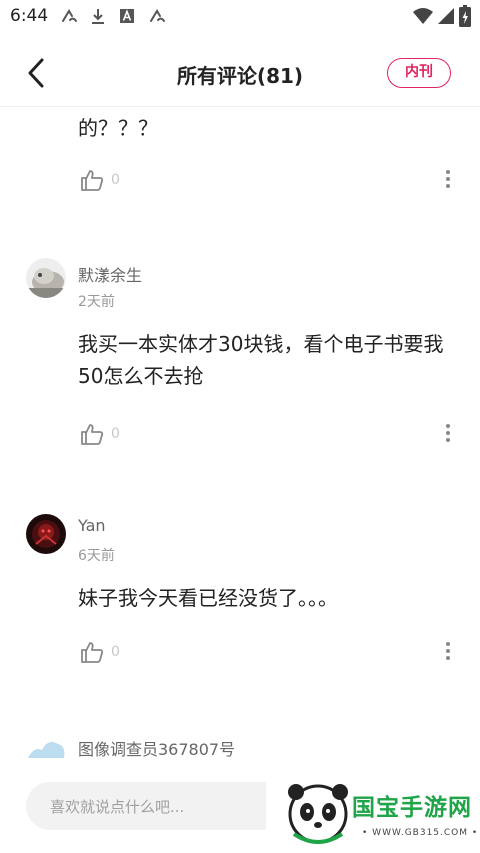 The image size is (480, 853). Describe the element at coordinates (423, 16) in the screenshot. I see `wifi-icon` at that location.